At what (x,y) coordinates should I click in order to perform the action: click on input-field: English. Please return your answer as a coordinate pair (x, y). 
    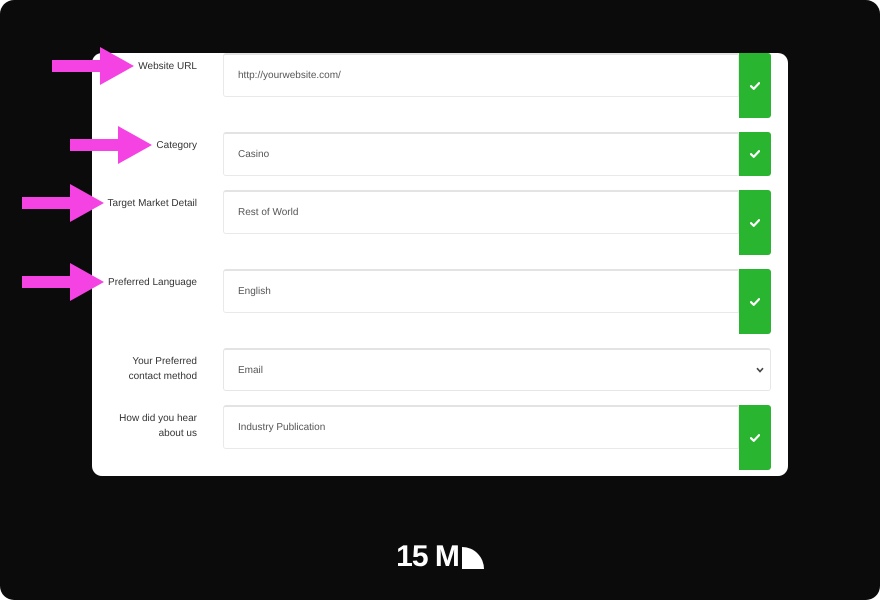
    Looking at the image, I should click on (481, 291).